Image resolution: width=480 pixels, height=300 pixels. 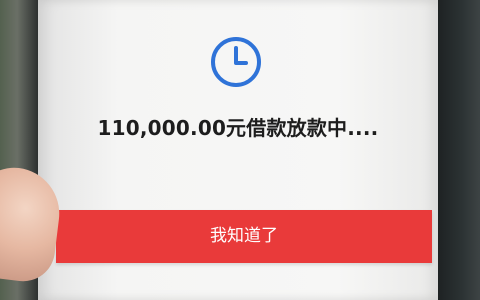 I want to click on clock-icon-graphic, so click(x=236, y=62).